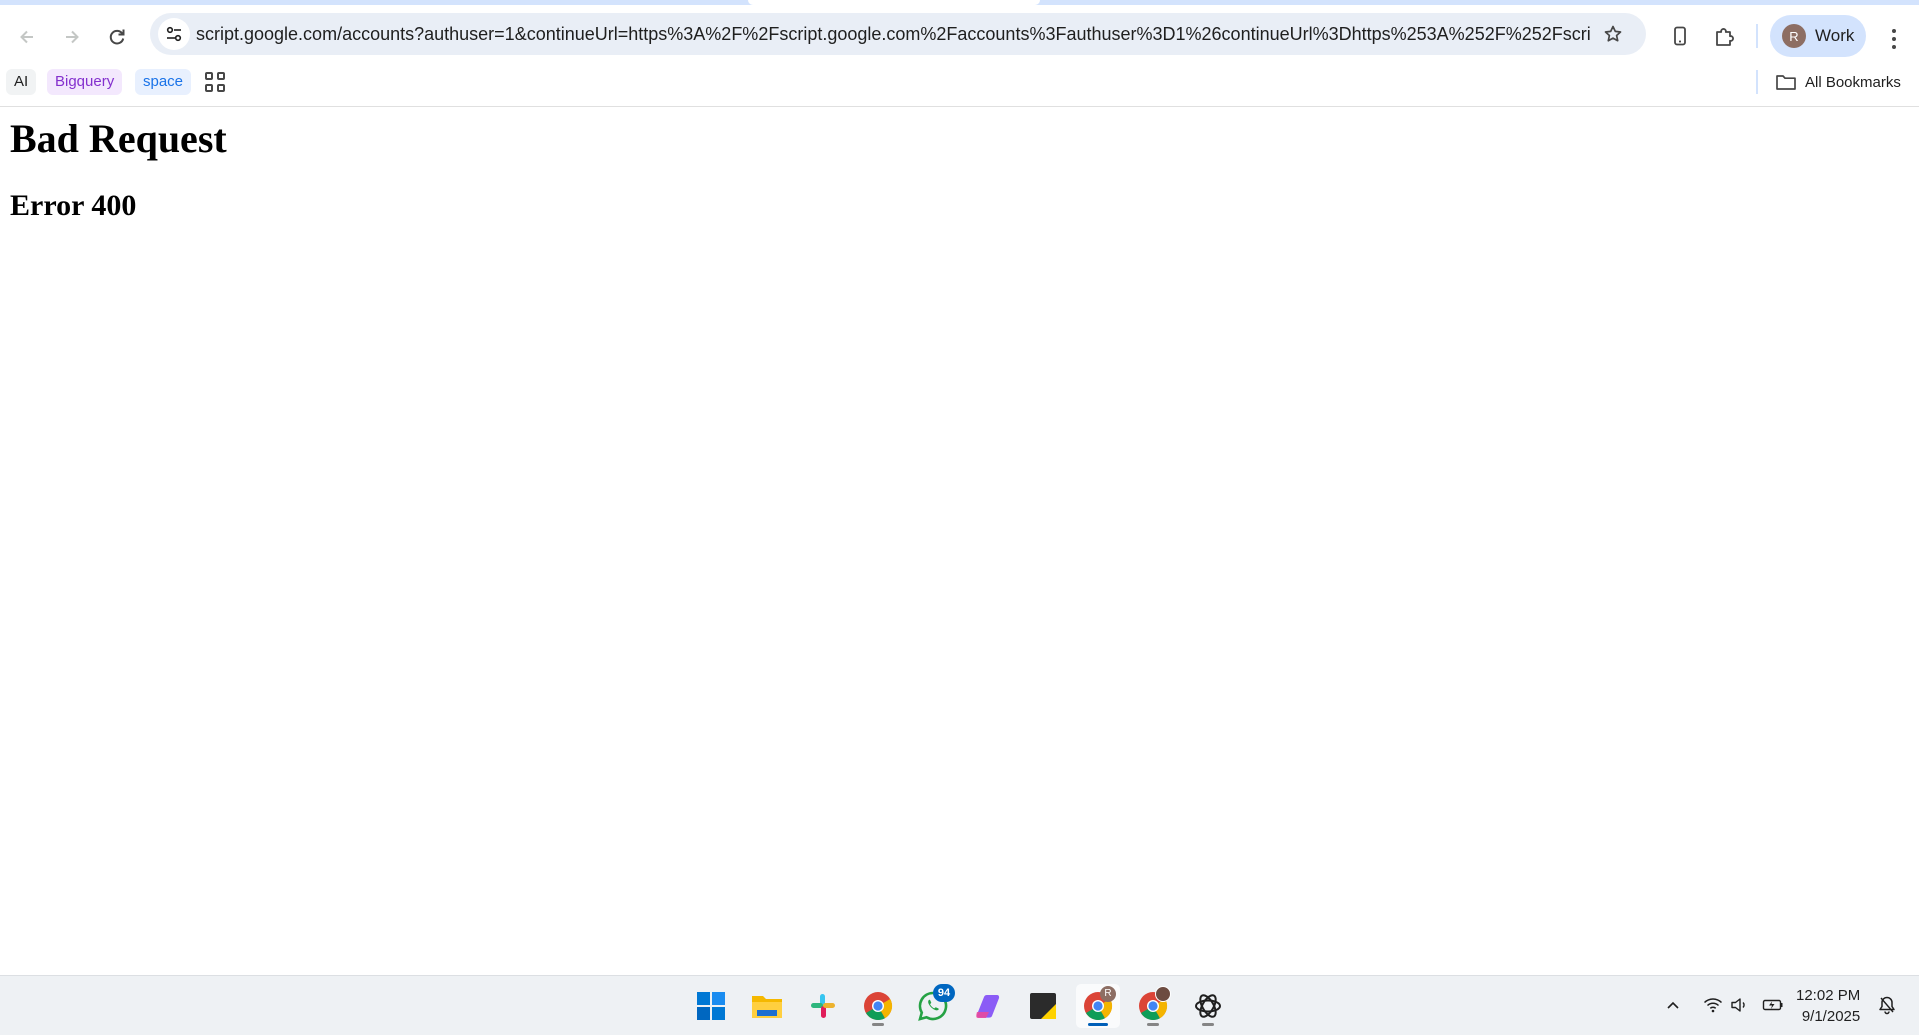 The image size is (1919, 1035). I want to click on reload-button, so click(117, 37).